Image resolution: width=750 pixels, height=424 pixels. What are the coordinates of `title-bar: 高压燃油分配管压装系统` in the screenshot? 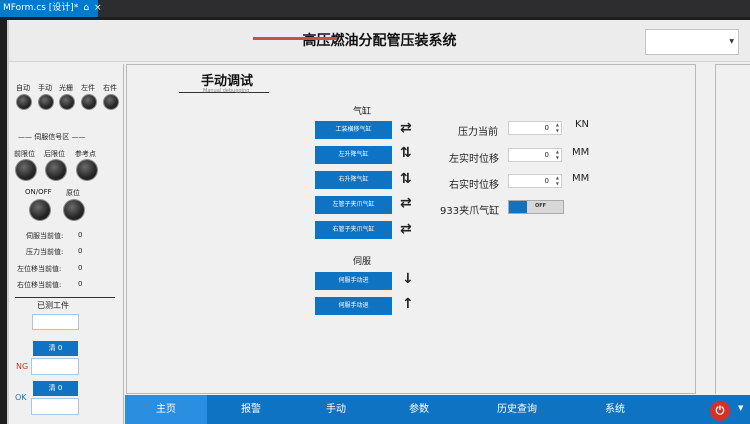 It's located at (379, 41).